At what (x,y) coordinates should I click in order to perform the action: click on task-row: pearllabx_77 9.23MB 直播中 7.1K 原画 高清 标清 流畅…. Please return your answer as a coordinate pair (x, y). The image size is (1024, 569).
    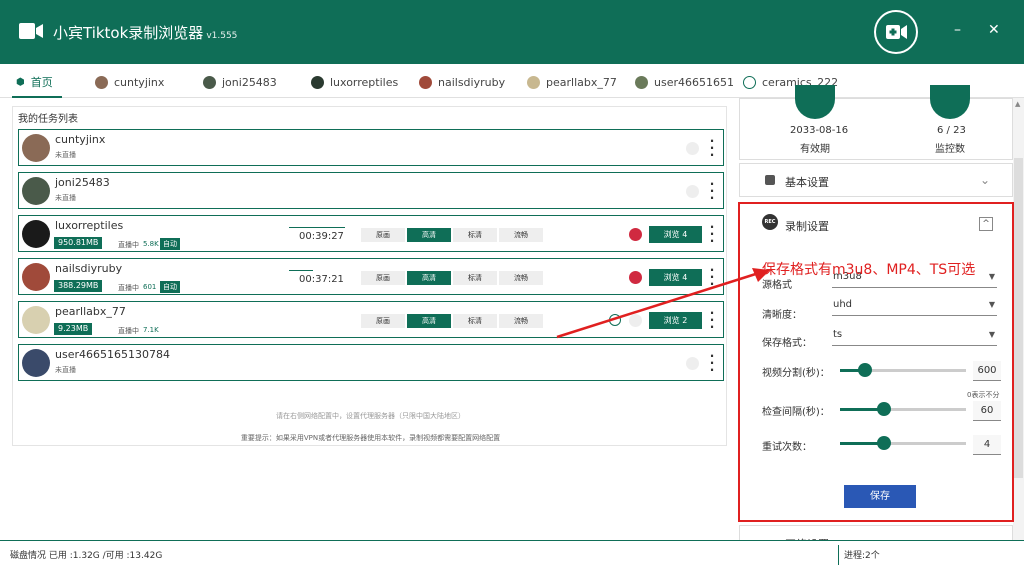
    Looking at the image, I should click on (371, 319).